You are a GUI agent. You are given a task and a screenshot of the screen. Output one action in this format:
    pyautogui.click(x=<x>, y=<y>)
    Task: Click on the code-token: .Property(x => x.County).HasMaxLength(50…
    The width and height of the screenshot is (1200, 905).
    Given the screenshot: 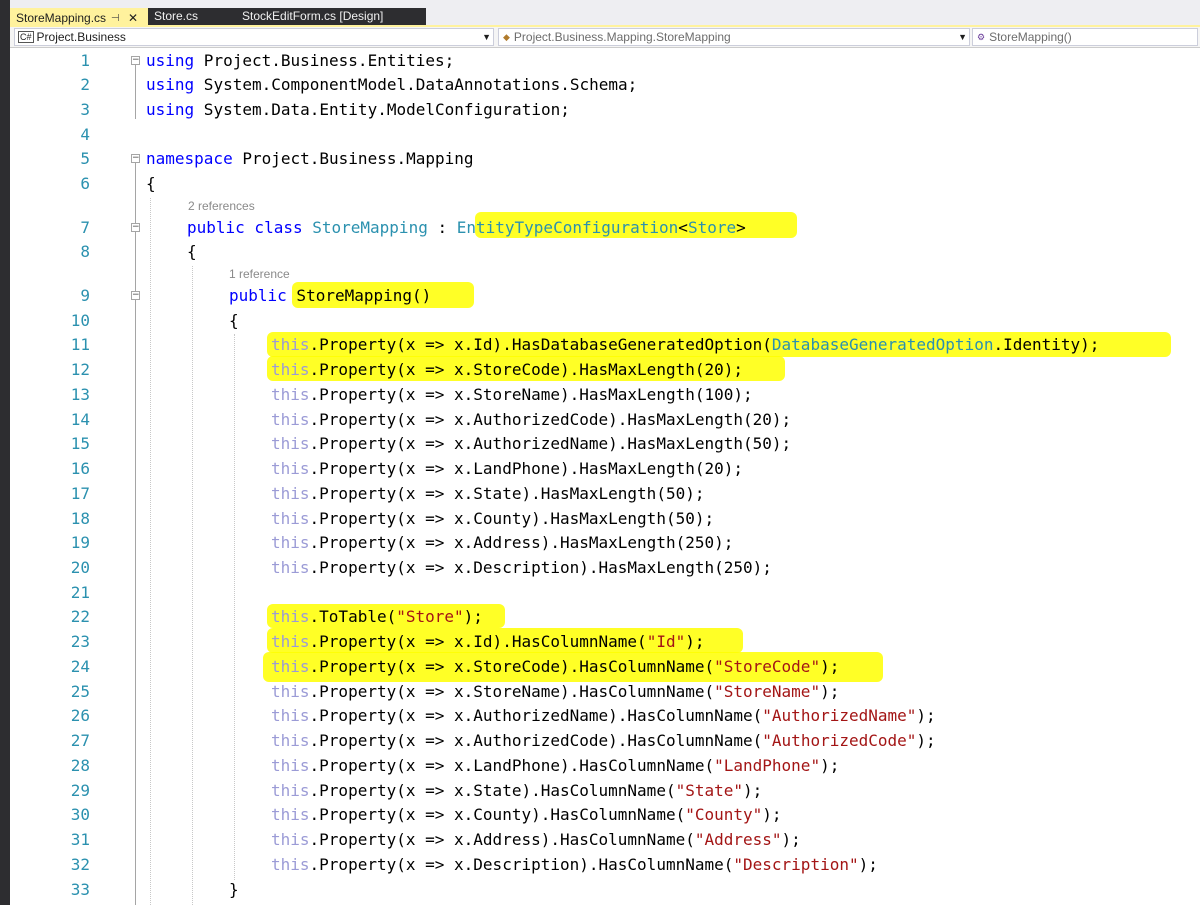 What is the action you would take?
    pyautogui.click(x=512, y=518)
    